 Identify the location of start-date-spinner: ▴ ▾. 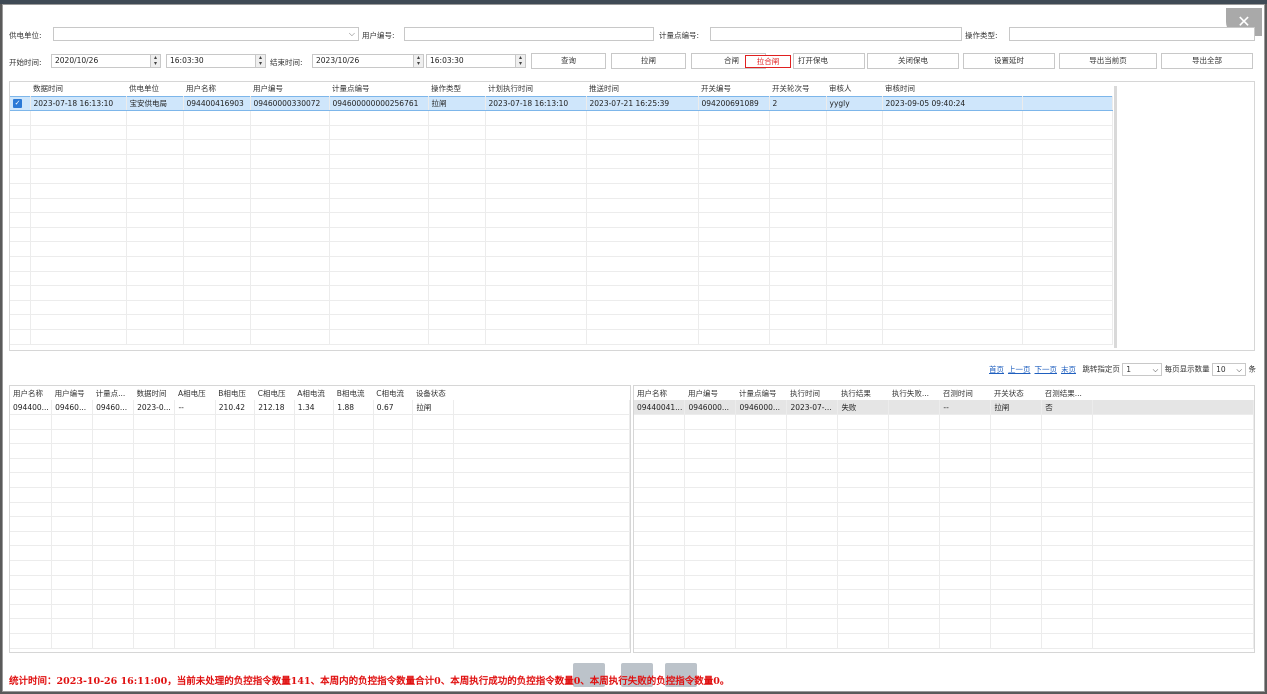
(155, 61).